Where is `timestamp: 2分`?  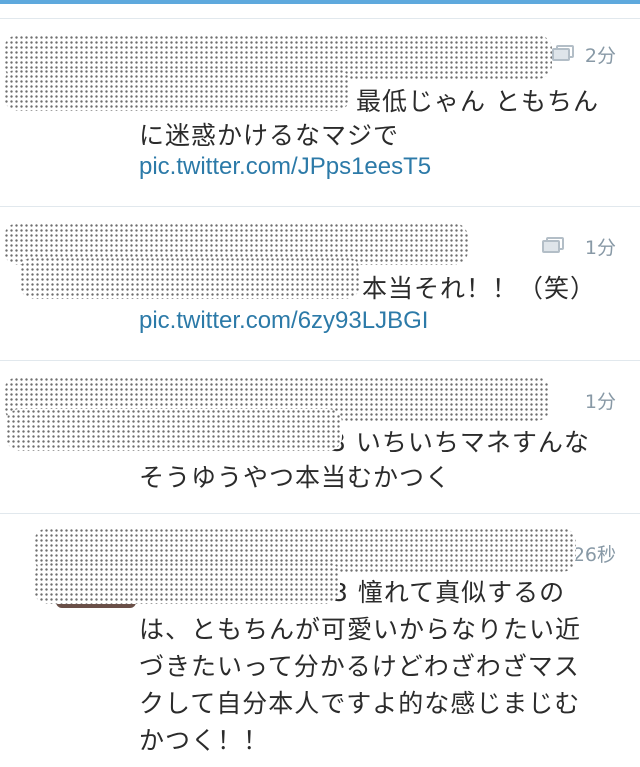
timestamp: 2分 is located at coordinates (600, 56).